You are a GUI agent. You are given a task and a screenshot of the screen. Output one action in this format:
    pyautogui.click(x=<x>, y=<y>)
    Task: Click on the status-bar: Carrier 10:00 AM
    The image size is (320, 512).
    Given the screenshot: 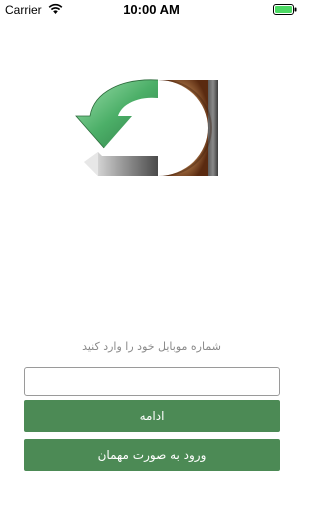 What is the action you would take?
    pyautogui.click(x=151, y=10)
    